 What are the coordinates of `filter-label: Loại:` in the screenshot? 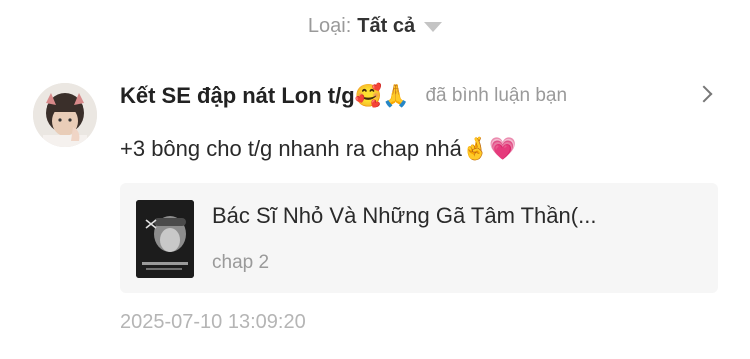 It's located at (329, 25).